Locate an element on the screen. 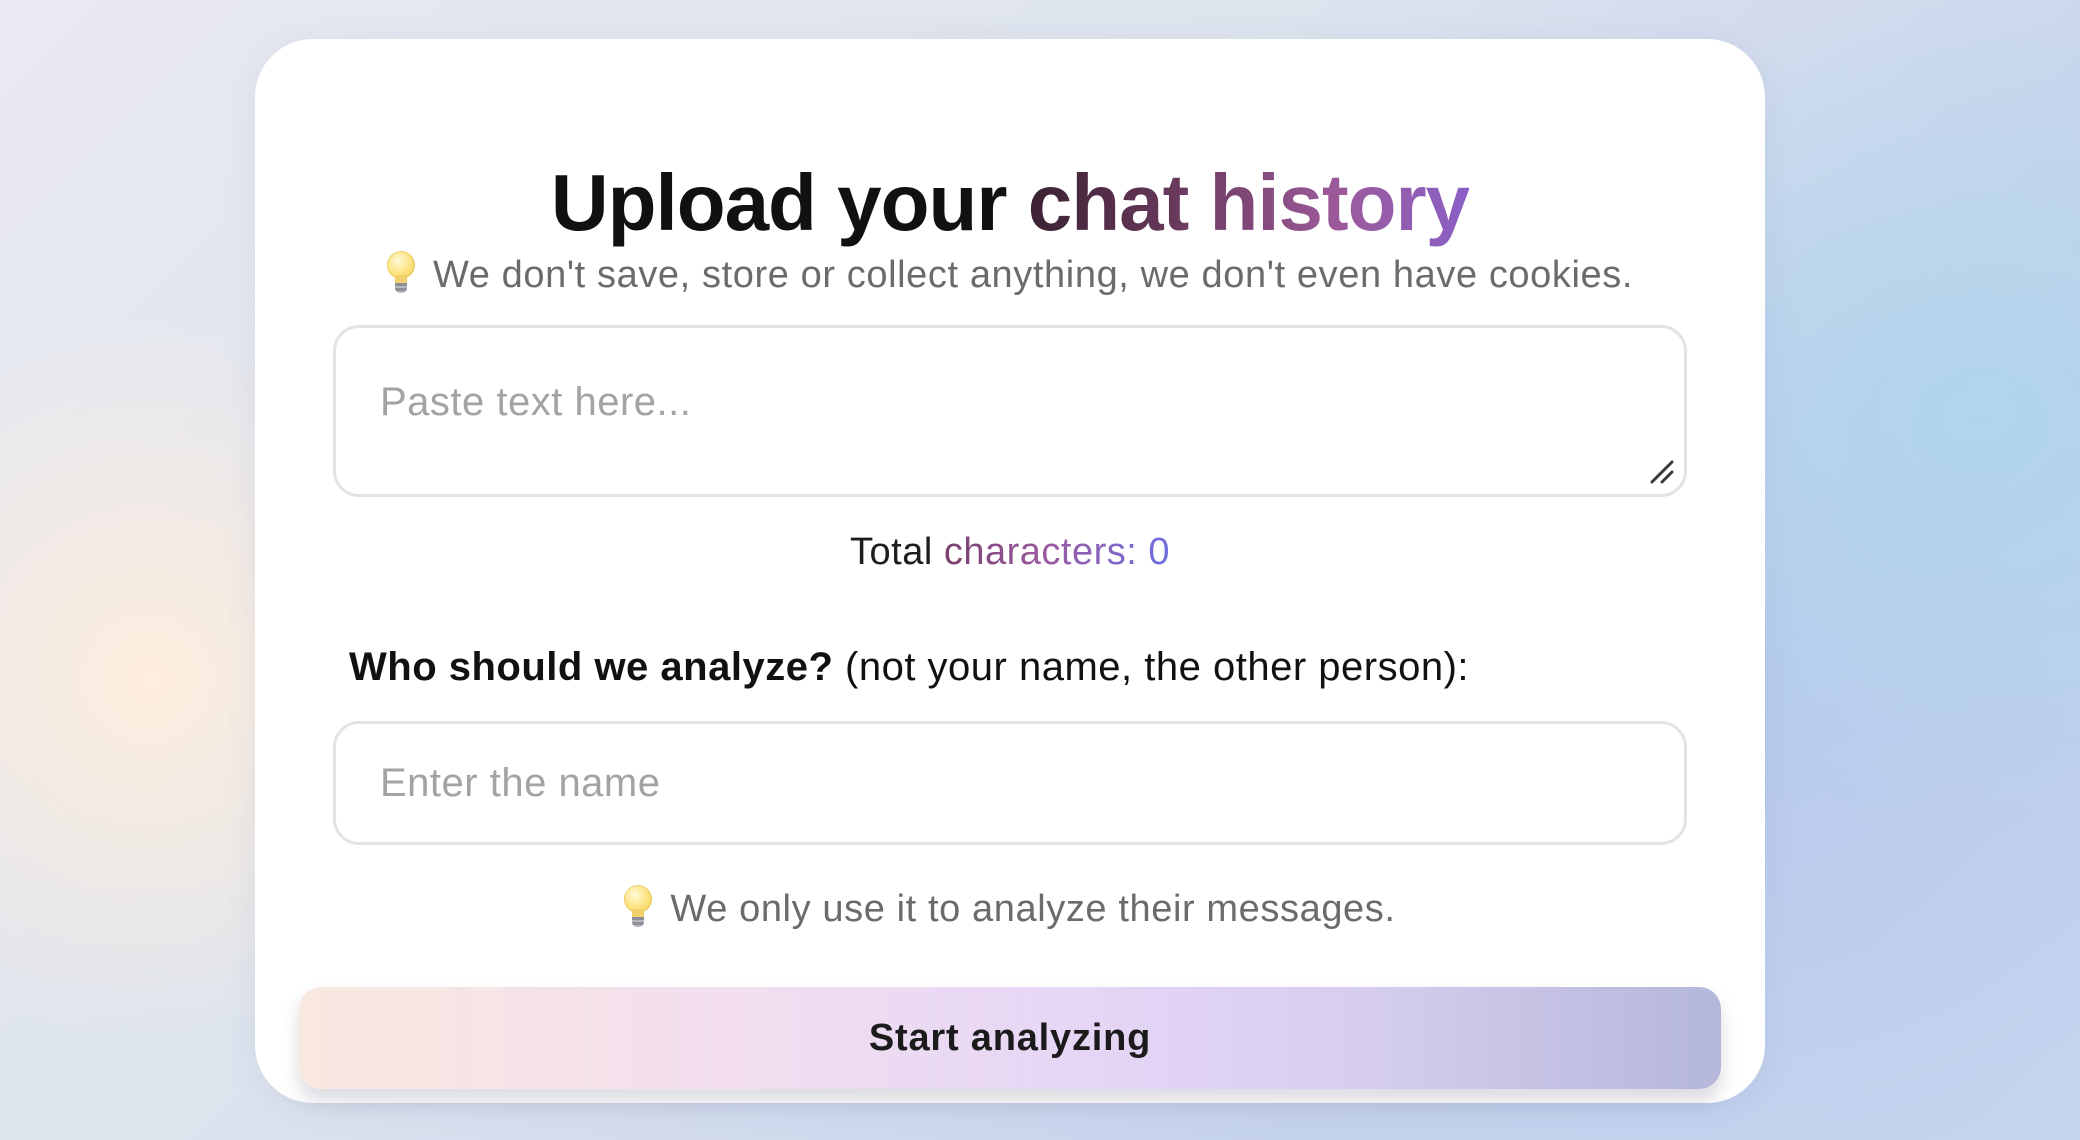 The image size is (2080, 1140). character-count-value: 0 is located at coordinates (1159, 552).